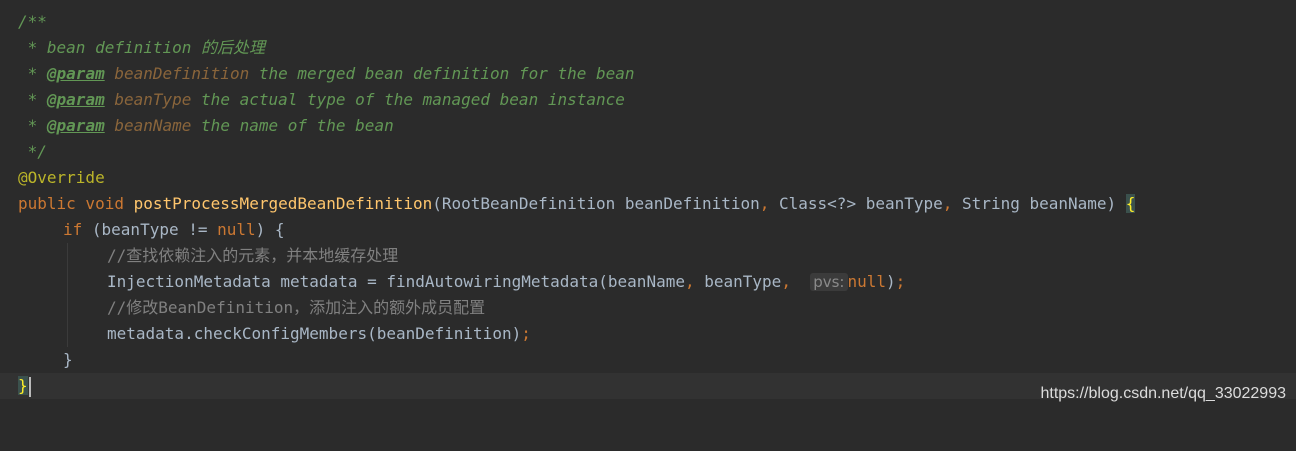 The image size is (1296, 451). What do you see at coordinates (153, 125) in the screenshot?
I see `javadoc-param-name: beanName` at bounding box center [153, 125].